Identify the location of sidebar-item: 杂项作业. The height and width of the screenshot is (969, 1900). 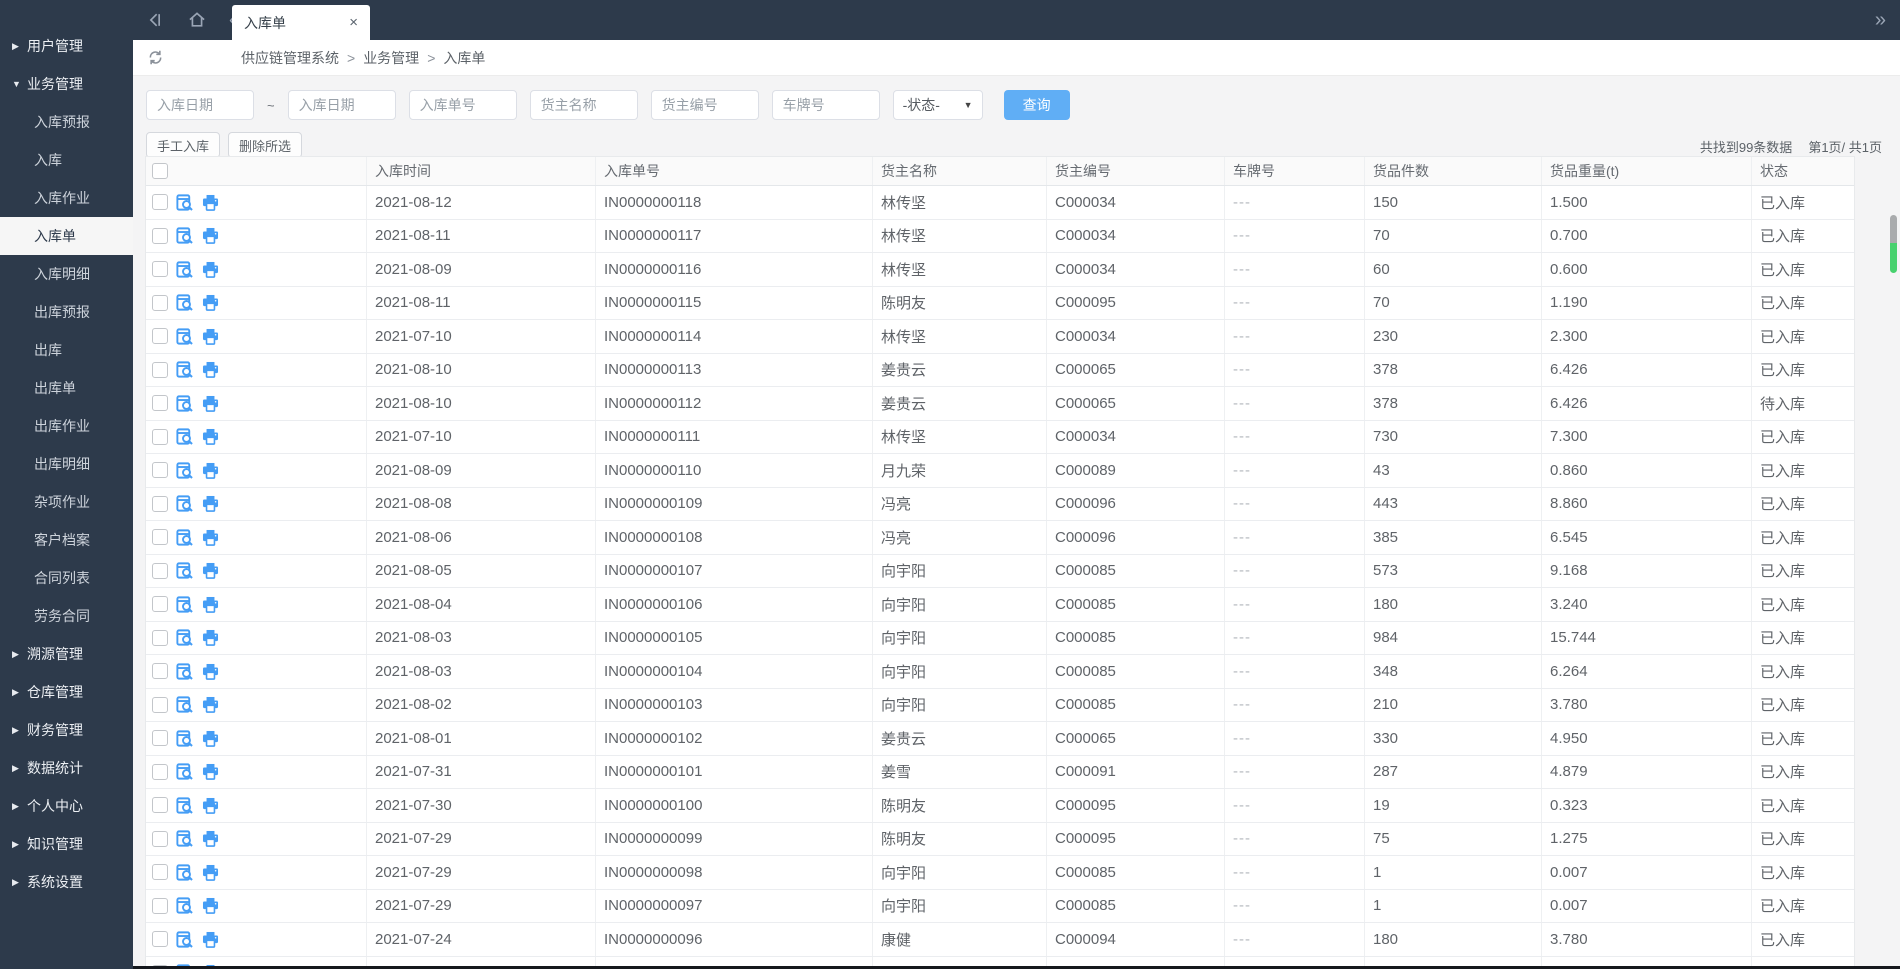
(66, 502).